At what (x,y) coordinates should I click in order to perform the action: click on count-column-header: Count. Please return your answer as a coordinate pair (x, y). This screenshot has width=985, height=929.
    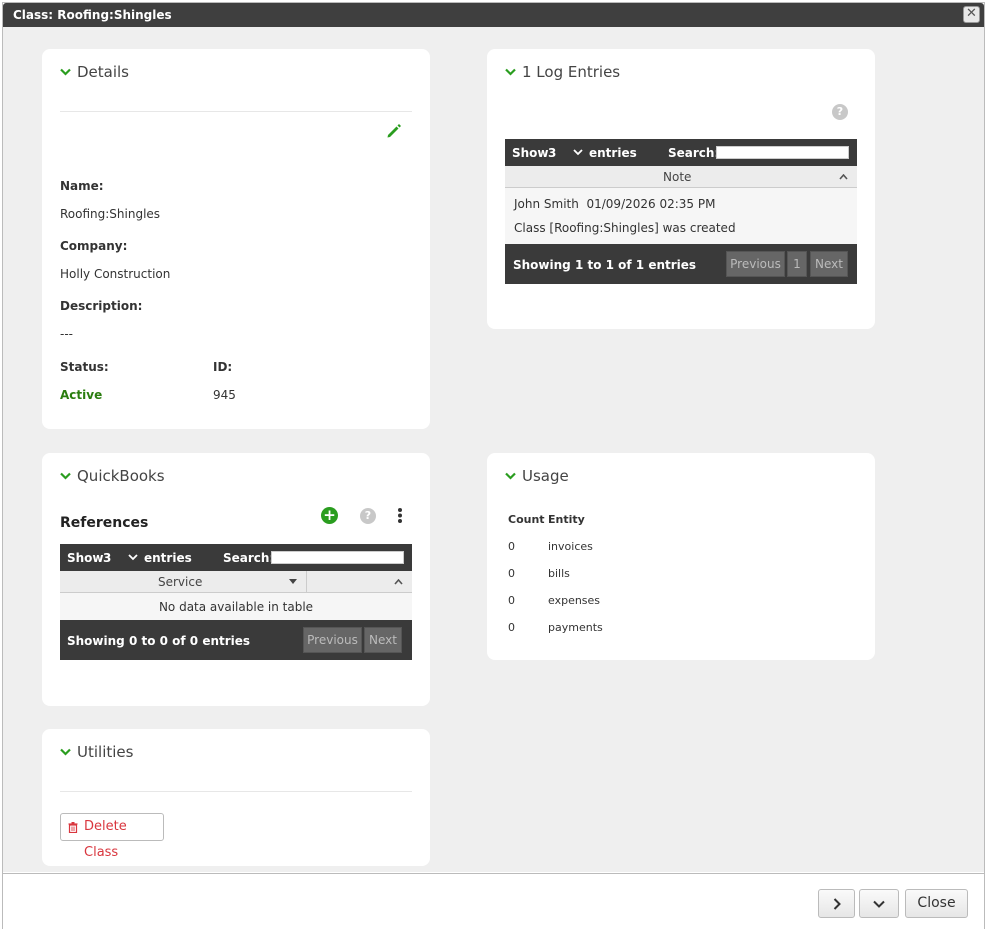
    Looking at the image, I should click on (526, 519).